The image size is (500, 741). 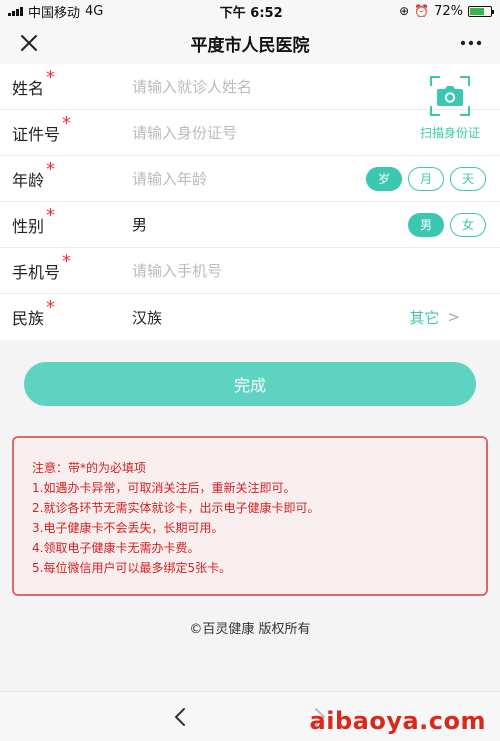 I want to click on age-label: 年龄 *, so click(x=34, y=174).